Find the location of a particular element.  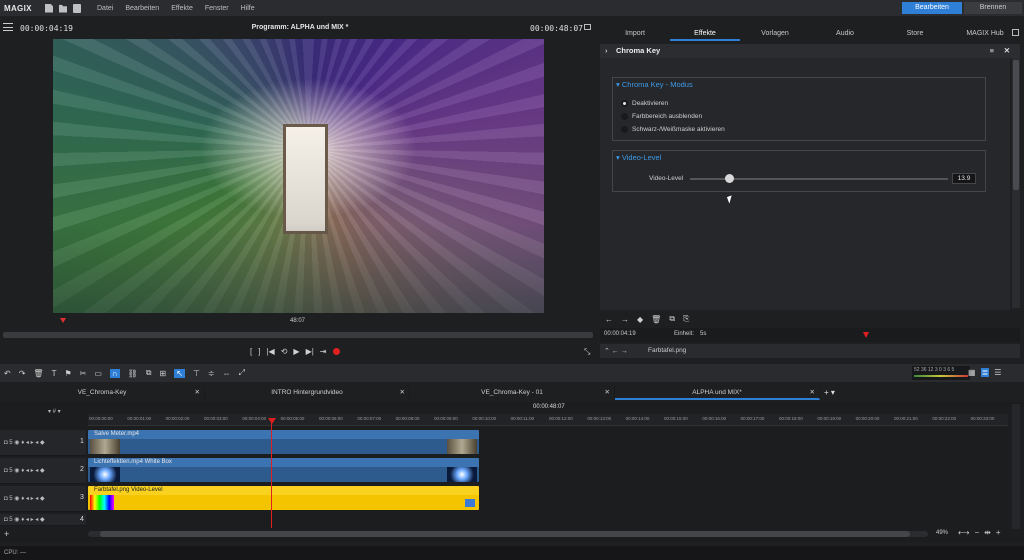

tab-vorlagen: Vorlagen is located at coordinates (775, 34).